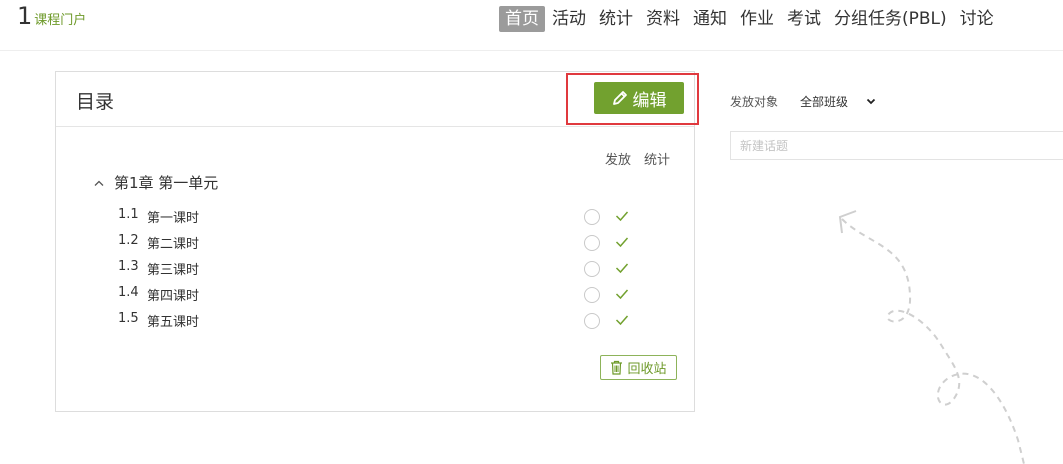 This screenshot has height=464, width=1063. Describe the element at coordinates (95, 102) in the screenshot. I see `catalog-title: 目录` at that location.